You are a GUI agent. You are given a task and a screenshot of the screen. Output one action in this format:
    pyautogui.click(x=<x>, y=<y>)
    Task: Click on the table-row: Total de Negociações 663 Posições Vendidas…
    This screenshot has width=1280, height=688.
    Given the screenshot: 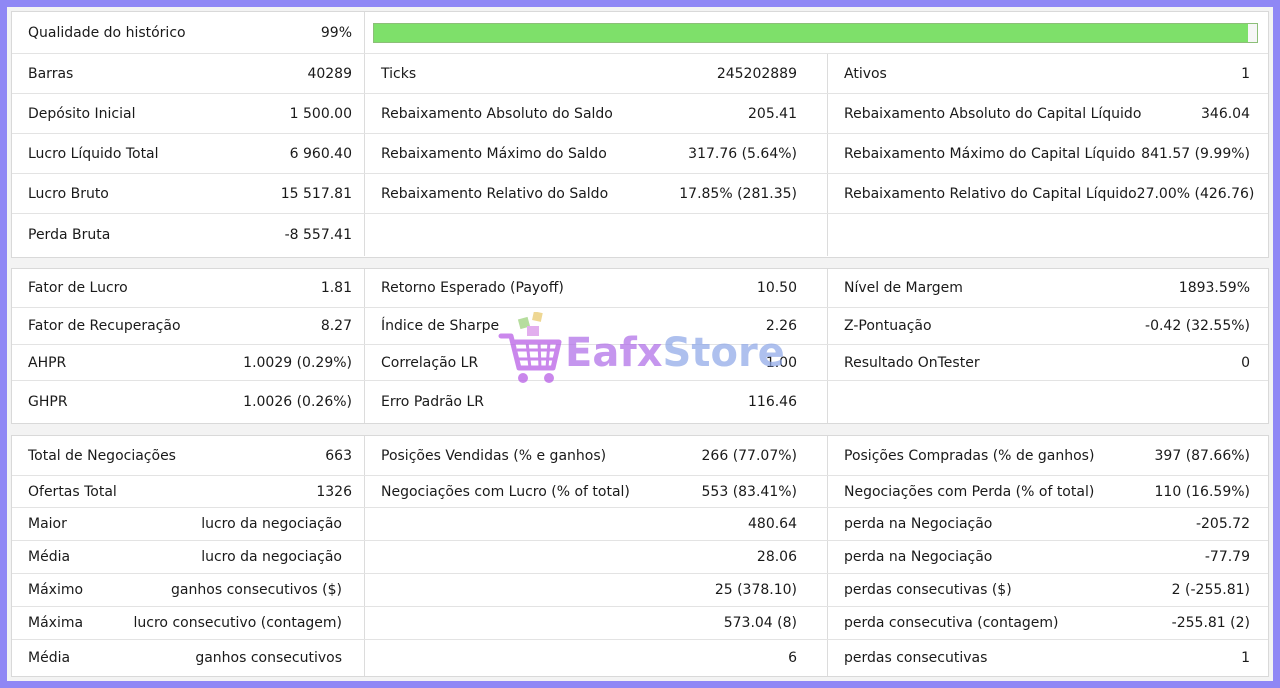 What is the action you would take?
    pyautogui.click(x=640, y=456)
    